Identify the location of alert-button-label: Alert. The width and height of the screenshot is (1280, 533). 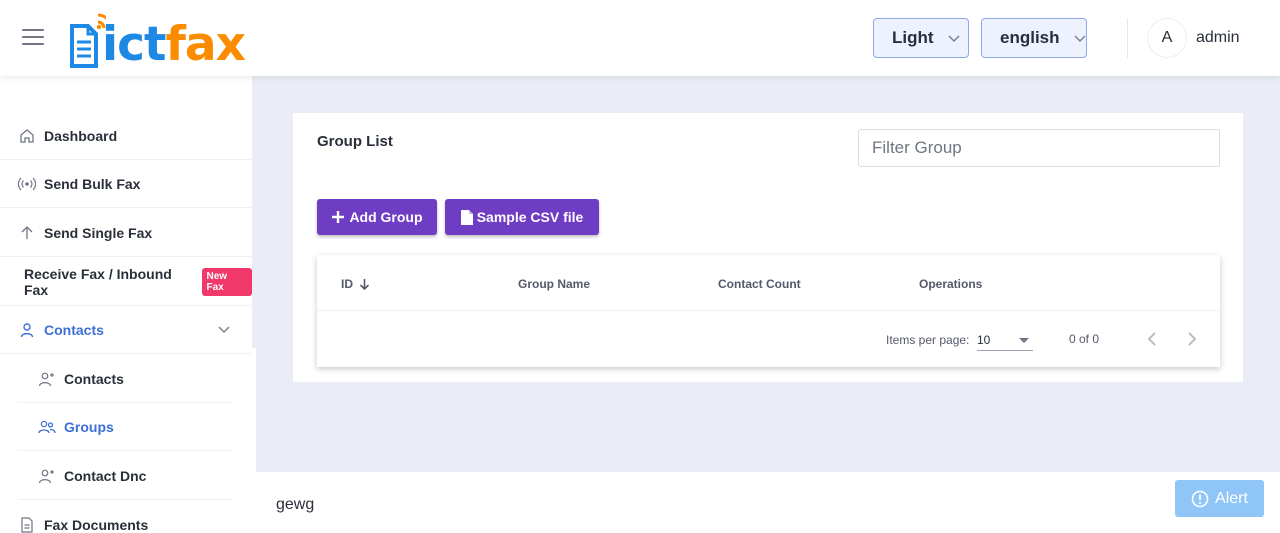
(1231, 498).